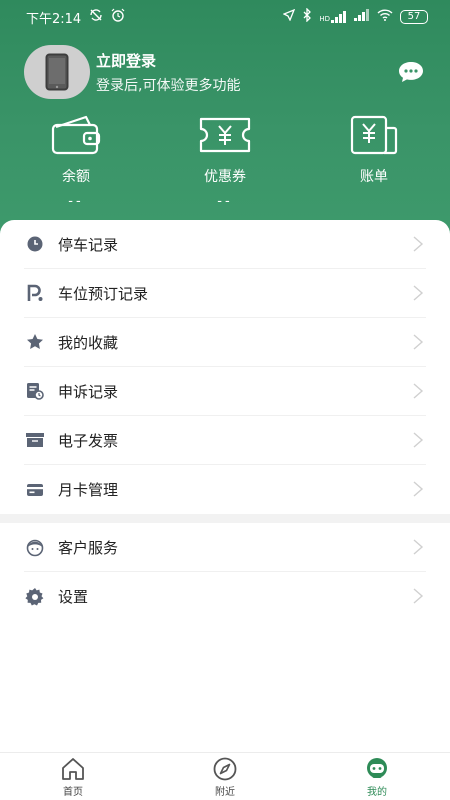  What do you see at coordinates (88, 440) in the screenshot?
I see `menu-label: 电子发票` at bounding box center [88, 440].